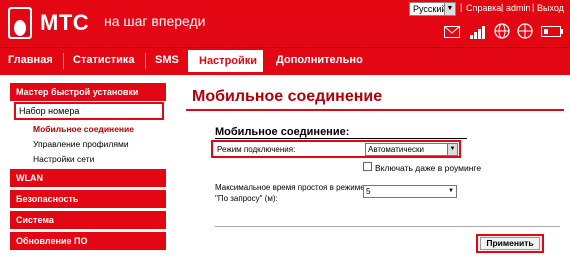  Describe the element at coordinates (502, 31) in the screenshot. I see `globe-icon` at that location.